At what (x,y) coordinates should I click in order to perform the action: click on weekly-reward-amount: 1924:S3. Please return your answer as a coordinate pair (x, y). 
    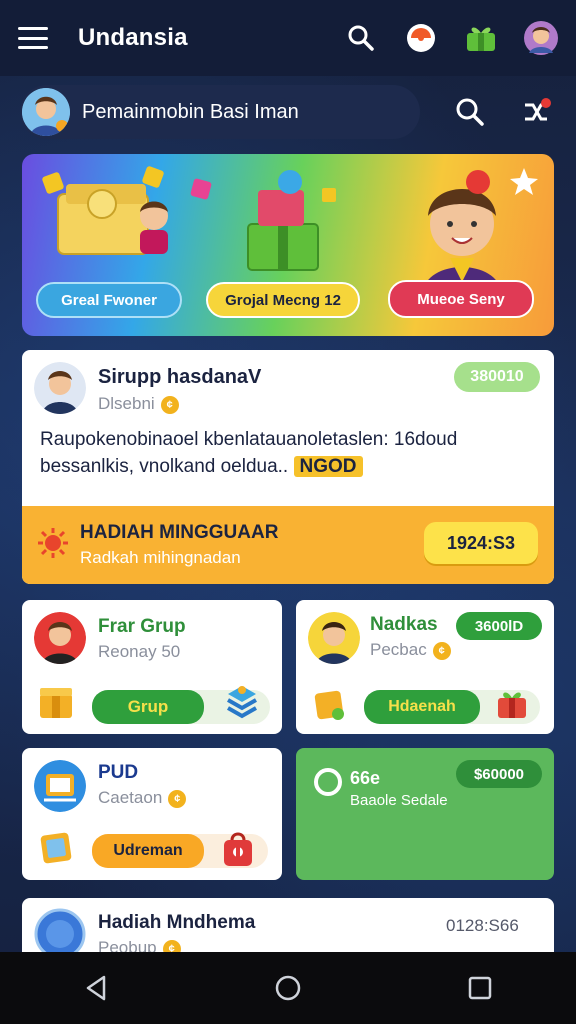
    Looking at the image, I should click on (481, 543).